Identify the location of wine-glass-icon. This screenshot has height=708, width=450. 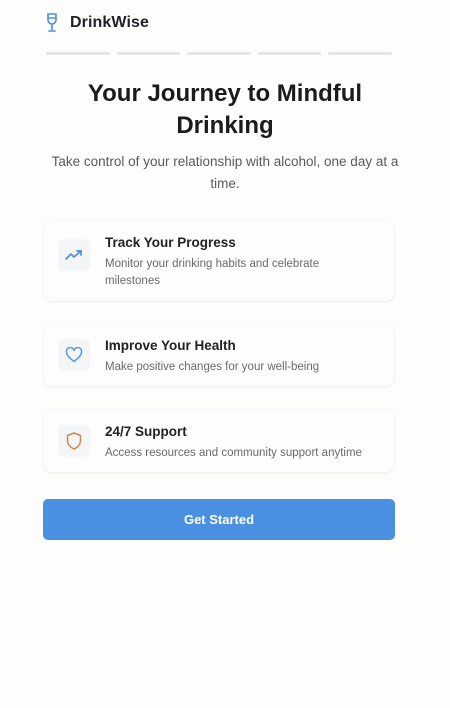
(53, 23).